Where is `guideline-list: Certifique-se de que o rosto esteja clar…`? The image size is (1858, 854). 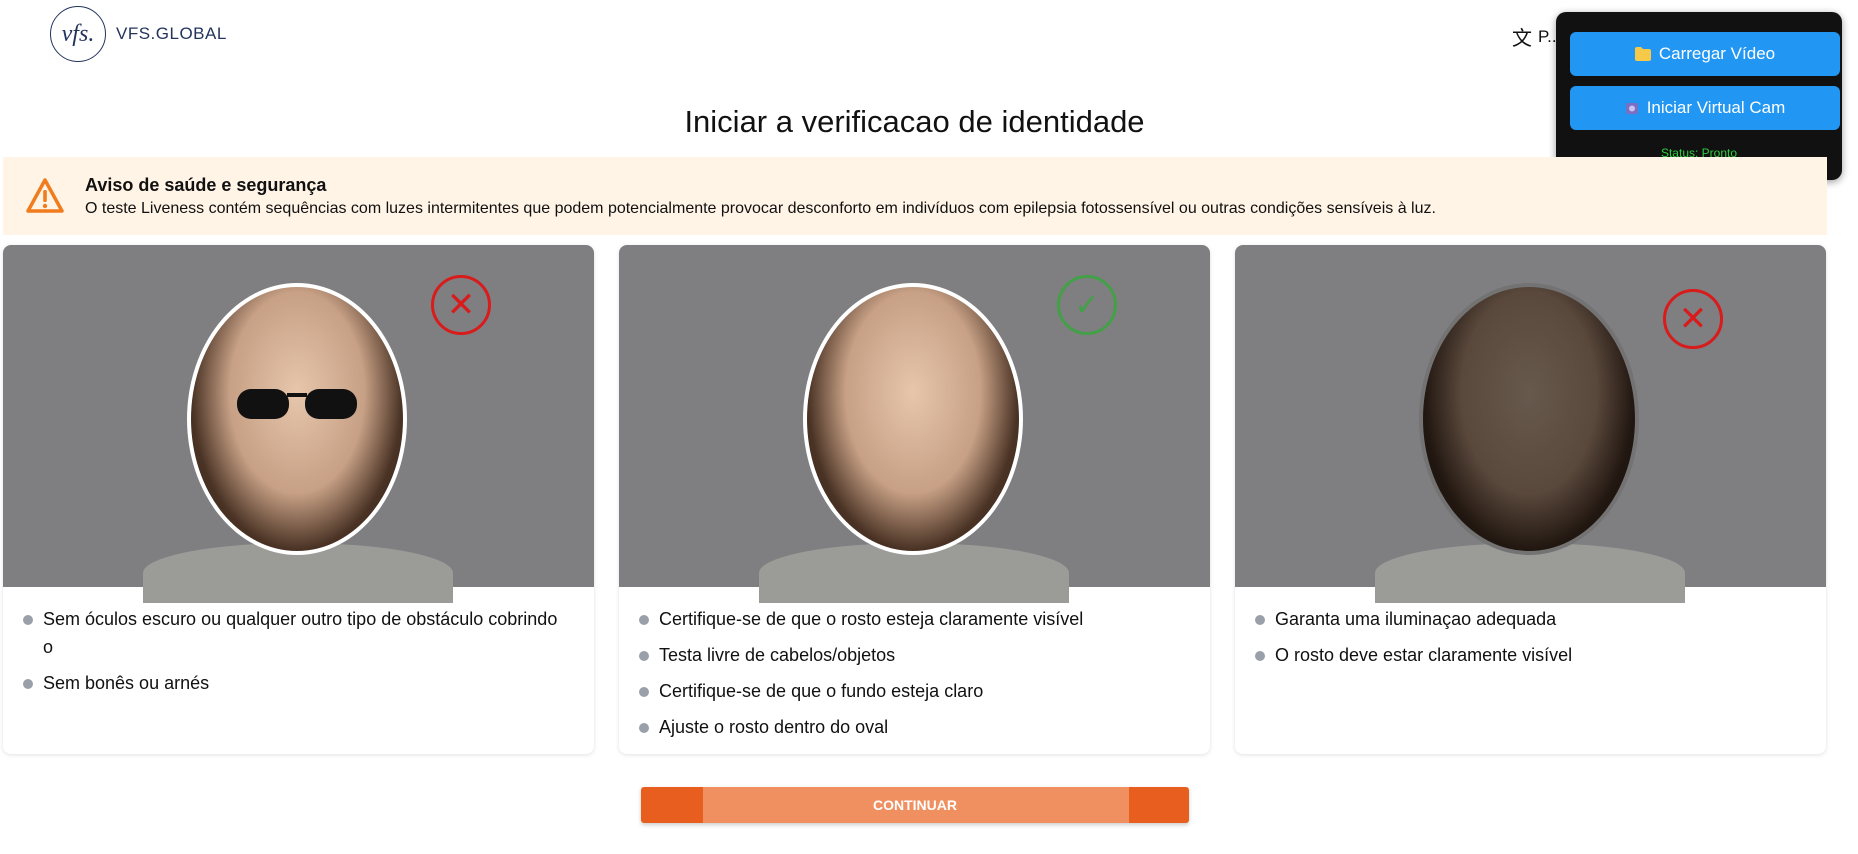
guideline-list: Certifique-se de que o rosto esteja clar… is located at coordinates (914, 664).